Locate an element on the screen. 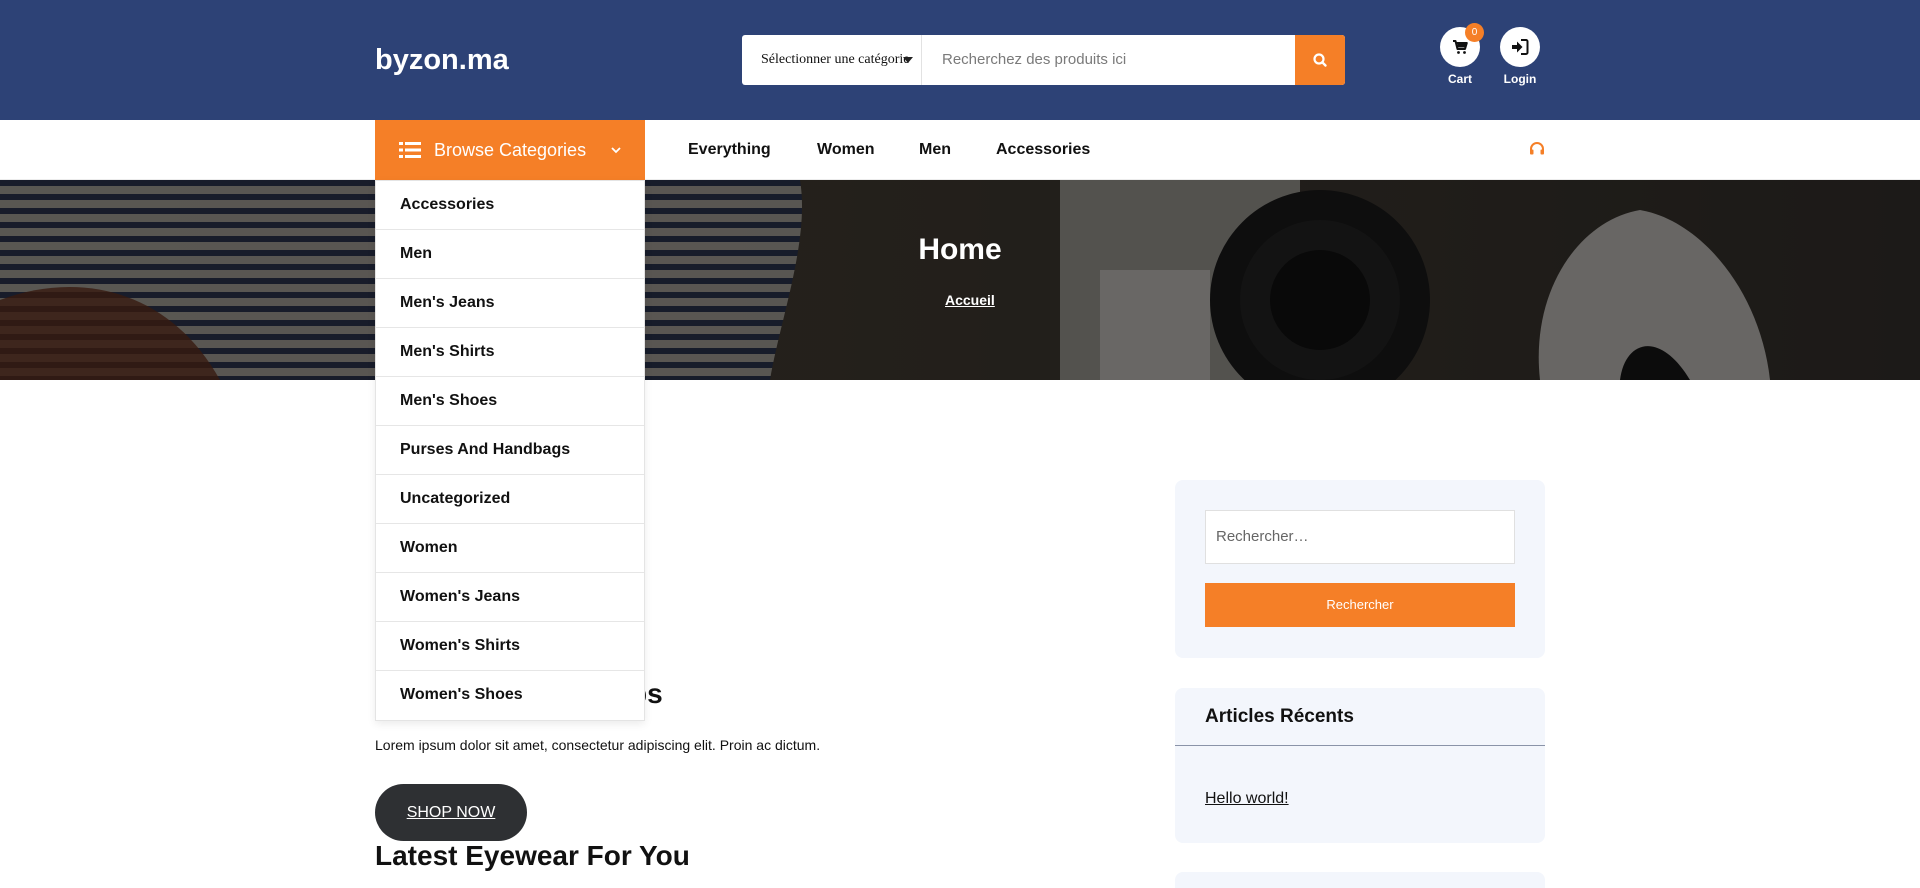 Image resolution: width=1920 pixels, height=888 pixels. page-title: Home is located at coordinates (960, 249).